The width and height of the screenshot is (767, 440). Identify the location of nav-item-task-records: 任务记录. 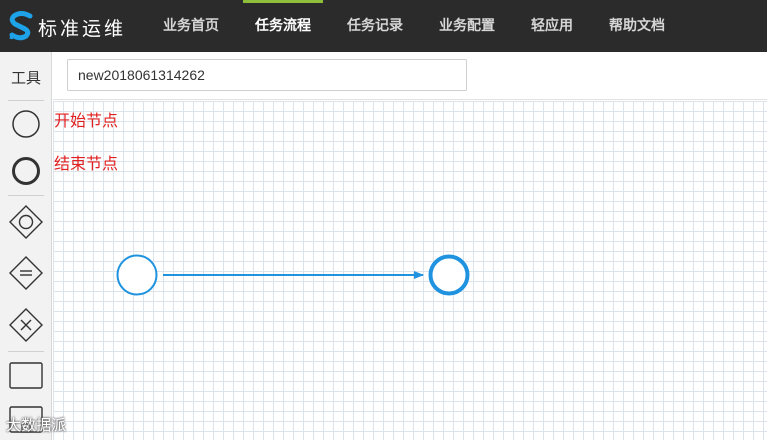
(375, 26).